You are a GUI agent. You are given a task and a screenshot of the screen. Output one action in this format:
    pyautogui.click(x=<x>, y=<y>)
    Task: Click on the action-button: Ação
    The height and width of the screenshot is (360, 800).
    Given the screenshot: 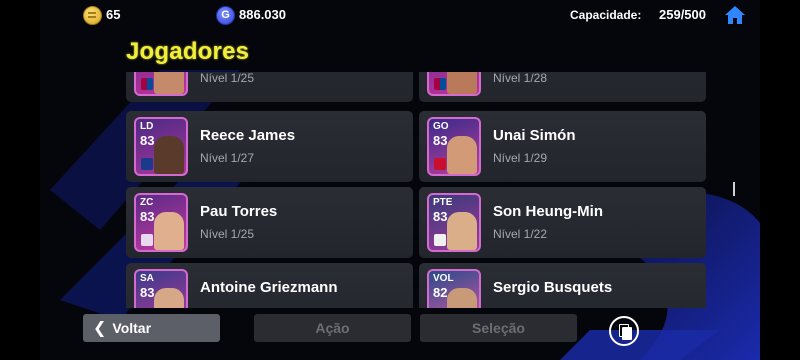 What is the action you would take?
    pyautogui.click(x=332, y=328)
    